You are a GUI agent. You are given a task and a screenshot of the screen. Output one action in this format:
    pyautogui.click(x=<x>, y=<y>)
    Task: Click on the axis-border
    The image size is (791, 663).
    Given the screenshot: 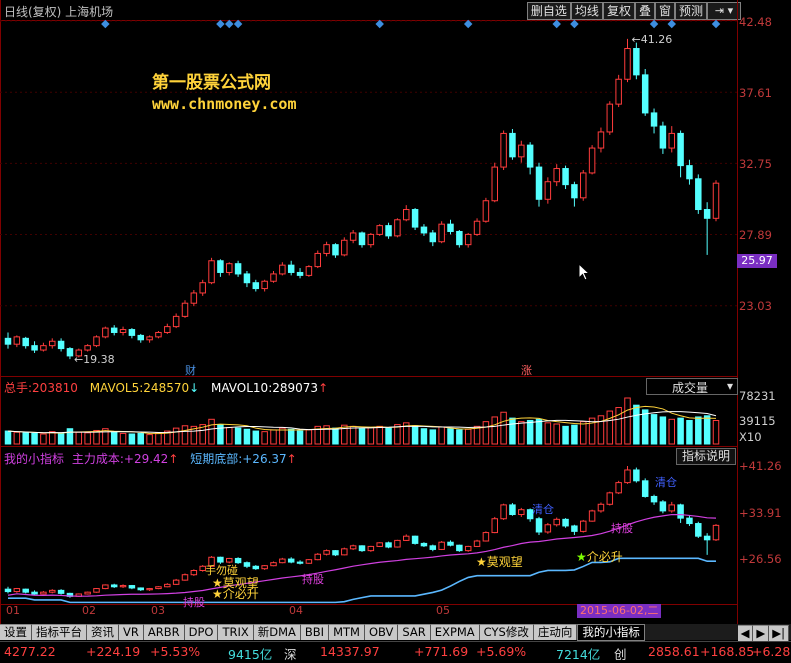 What is the action you would take?
    pyautogui.click(x=737, y=312)
    